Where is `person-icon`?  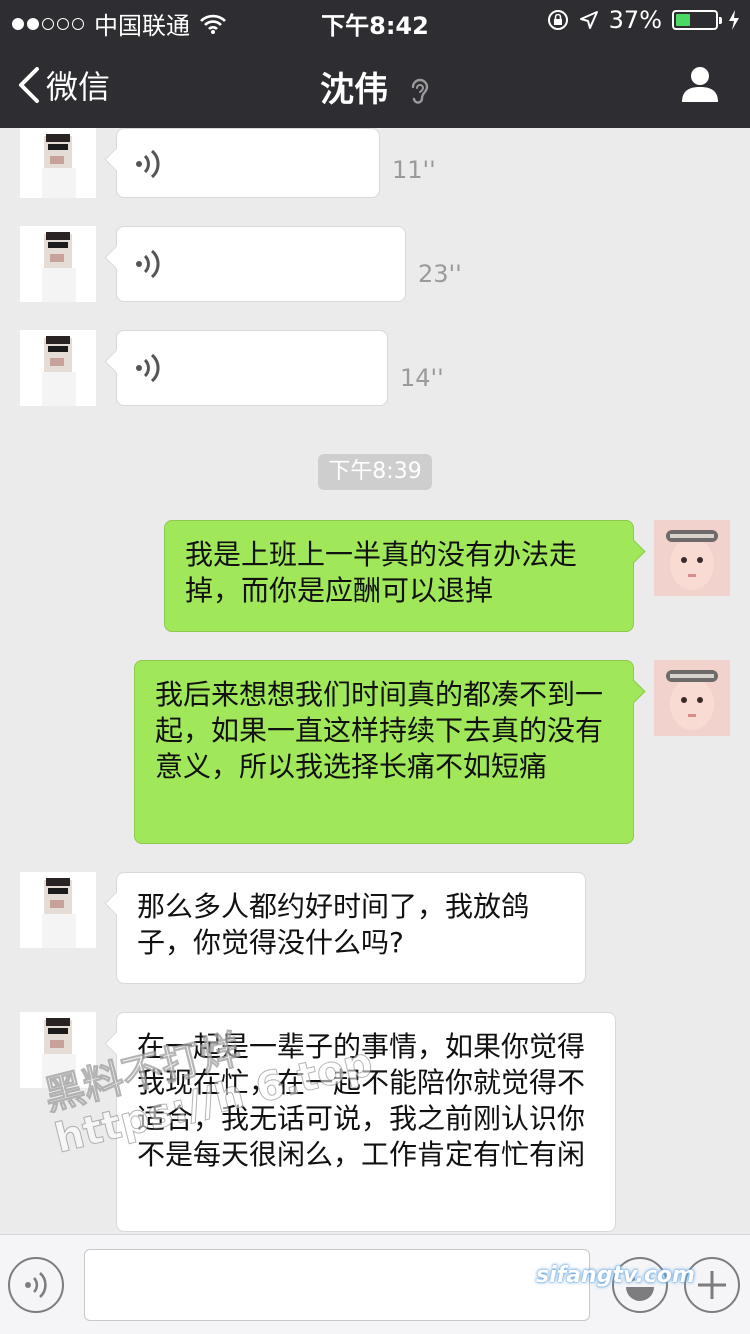 person-icon is located at coordinates (700, 84).